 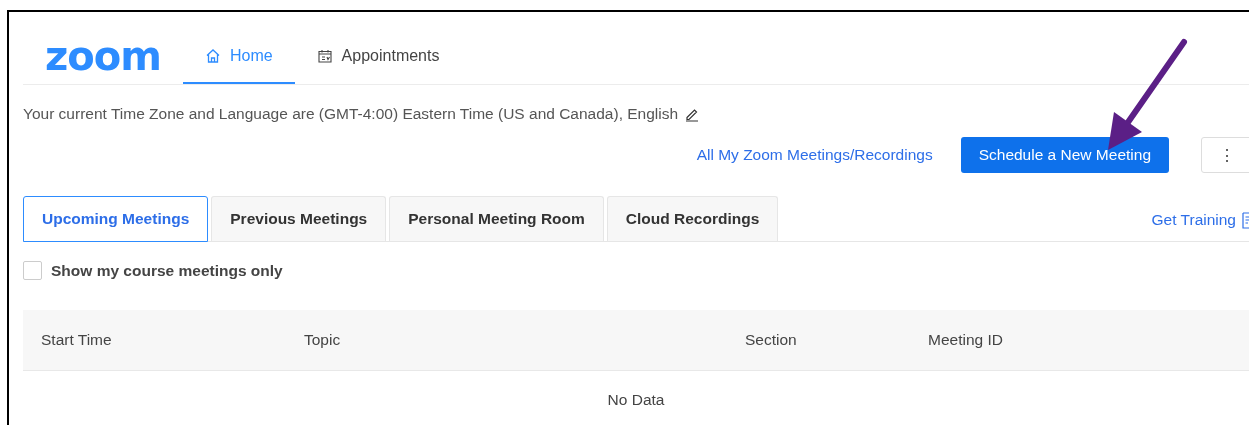 What do you see at coordinates (32, 270) in the screenshot?
I see `checkbox` at bounding box center [32, 270].